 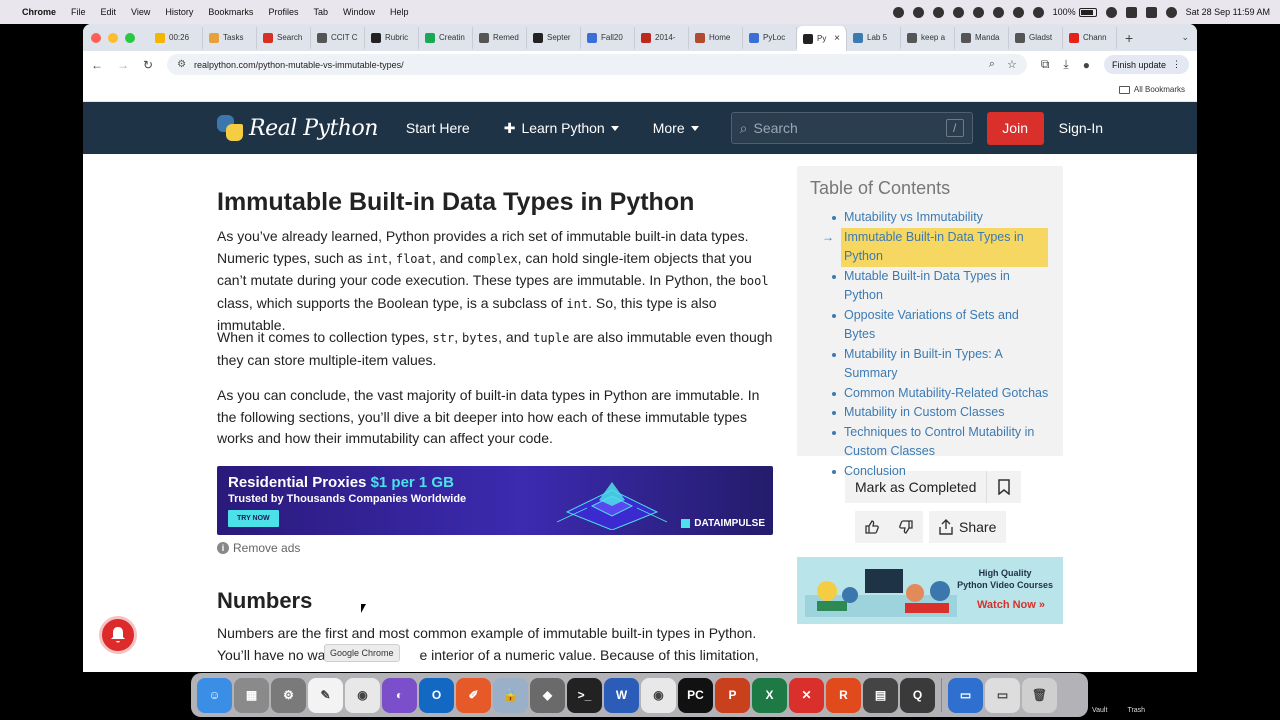 What do you see at coordinates (288, 695) in the screenshot?
I see `dock-settings-icon: ⚙` at bounding box center [288, 695].